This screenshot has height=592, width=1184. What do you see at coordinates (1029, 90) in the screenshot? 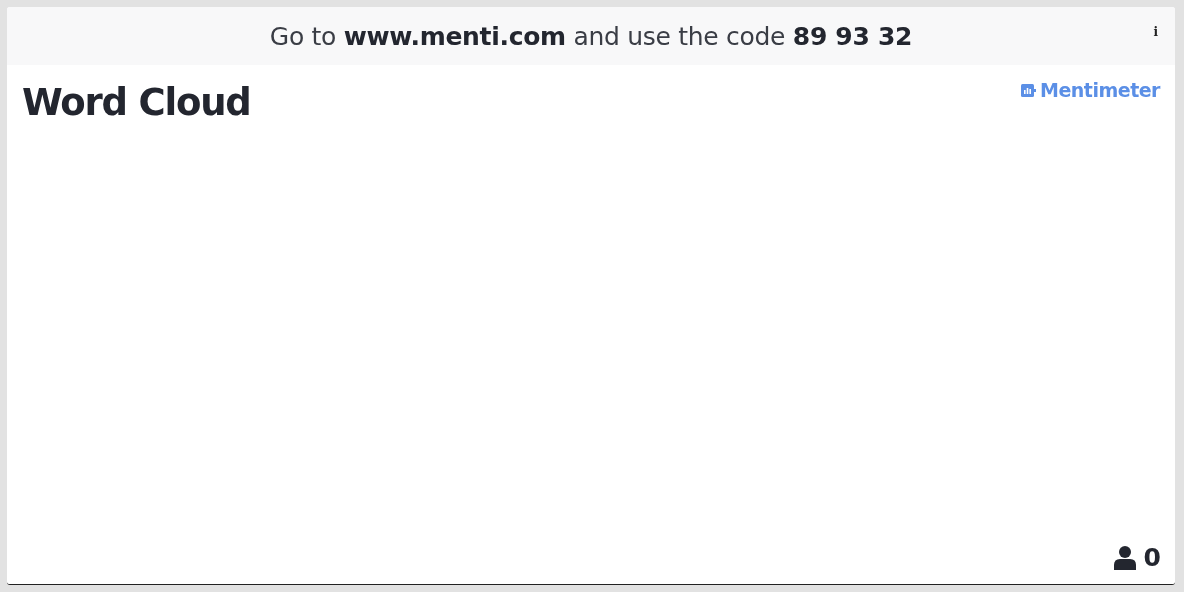
I see `bar-chart-icon` at bounding box center [1029, 90].